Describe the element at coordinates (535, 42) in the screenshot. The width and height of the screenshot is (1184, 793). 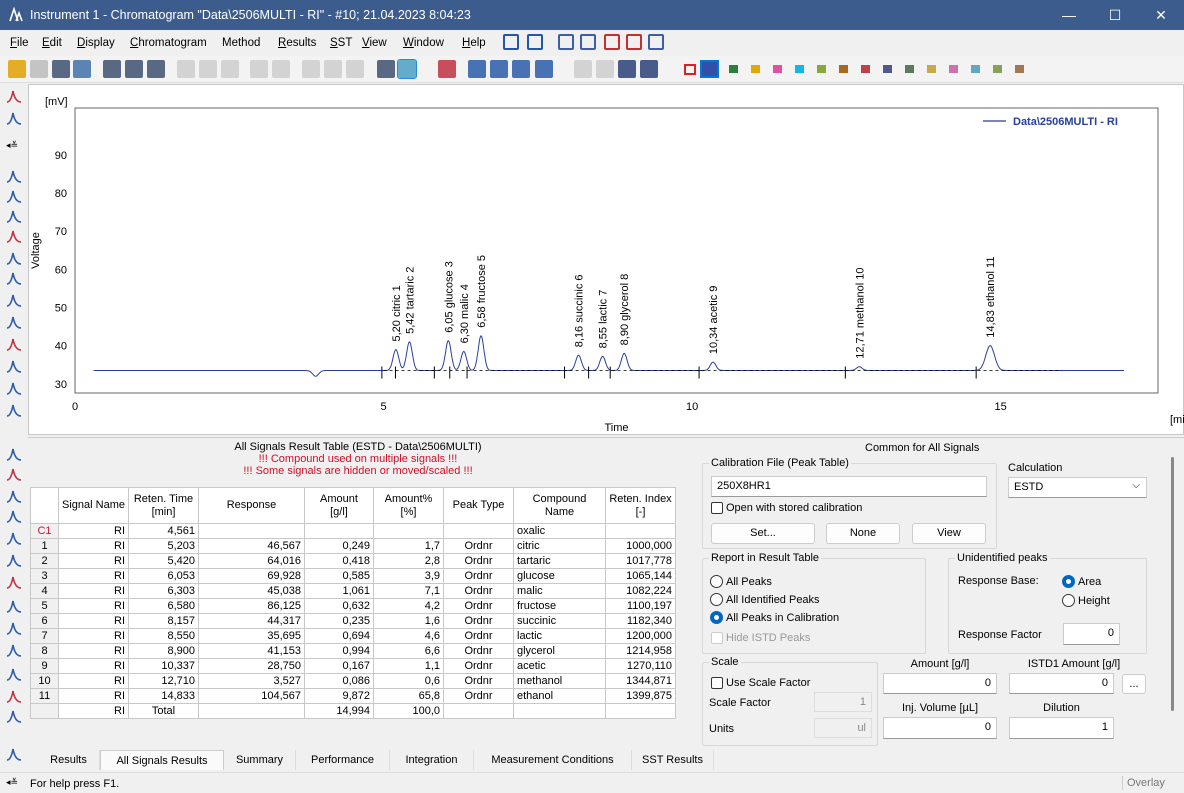
I see `flask-icon` at that location.